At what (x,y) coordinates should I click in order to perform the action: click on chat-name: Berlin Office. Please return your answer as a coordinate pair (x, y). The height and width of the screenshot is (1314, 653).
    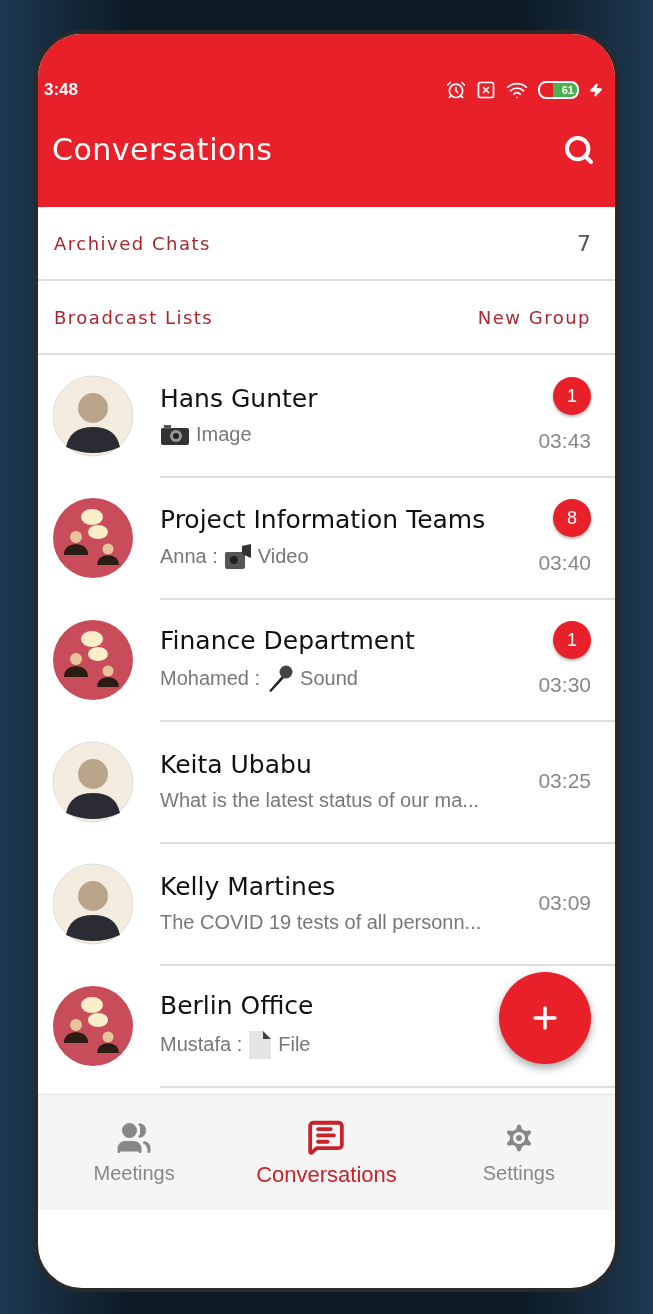
    Looking at the image, I should click on (237, 1005).